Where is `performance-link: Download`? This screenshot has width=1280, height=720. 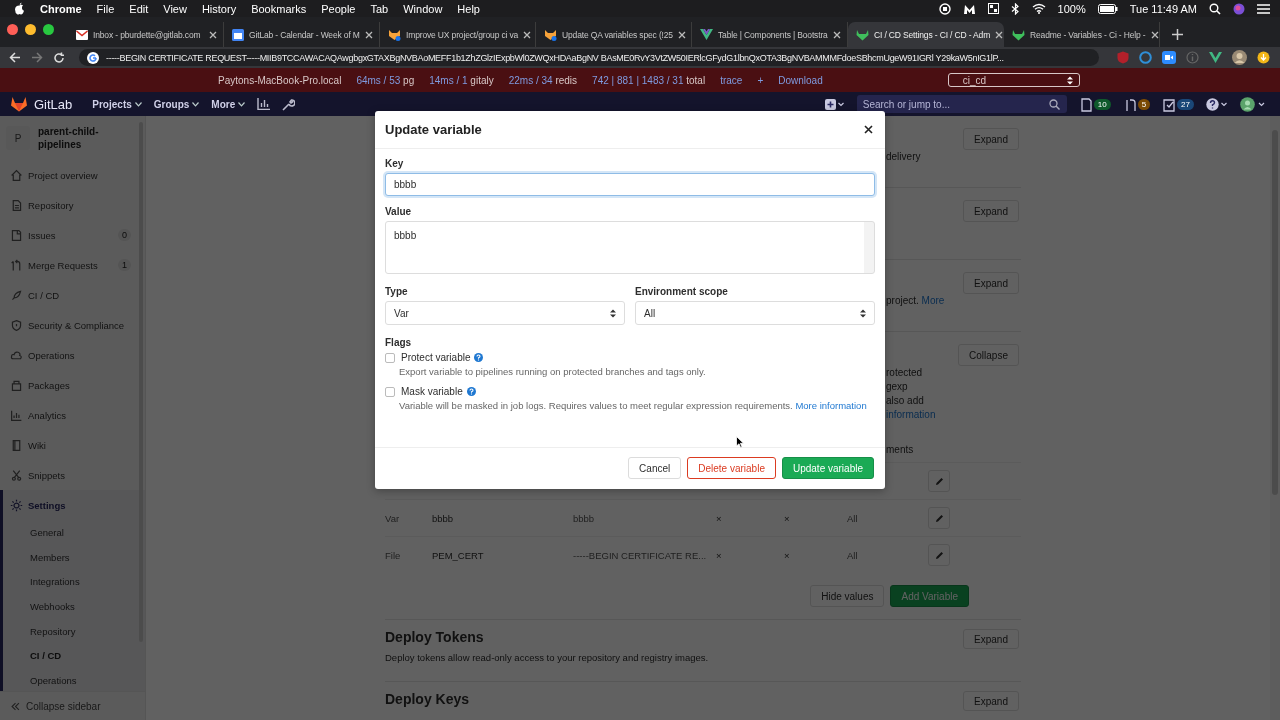 performance-link: Download is located at coordinates (800, 80).